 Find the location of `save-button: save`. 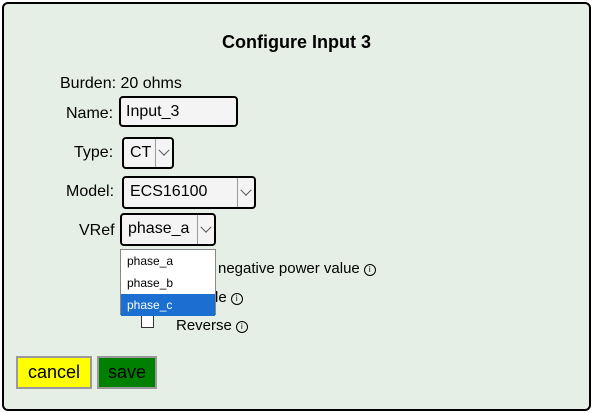

save-button: save is located at coordinates (127, 372).